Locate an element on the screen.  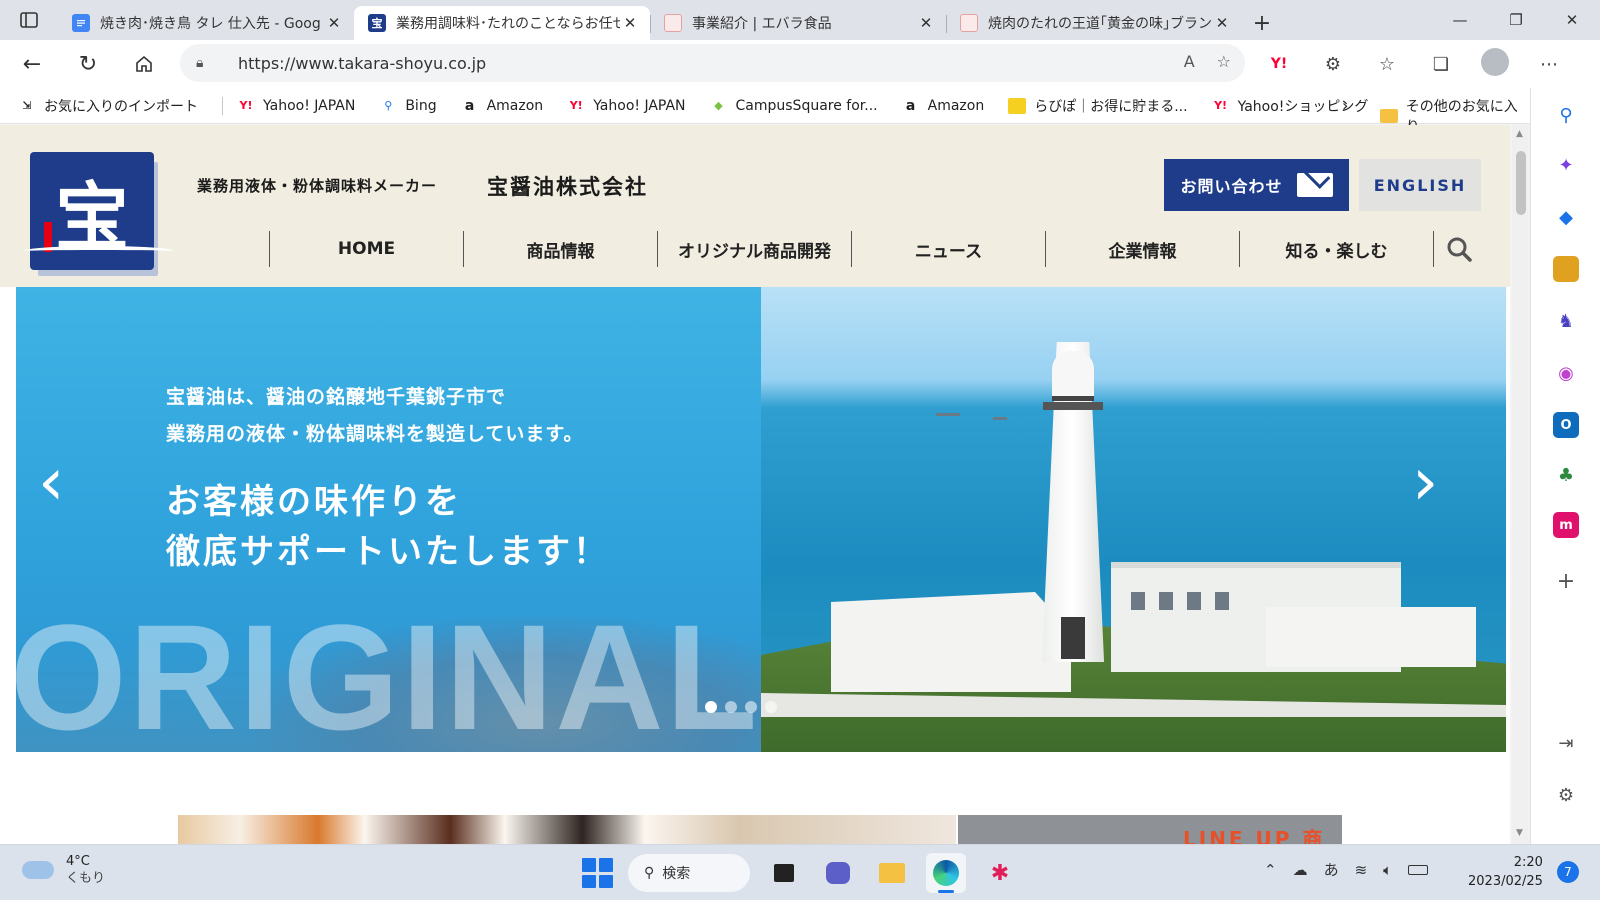
refresh-button: ↻ is located at coordinates (88, 64).